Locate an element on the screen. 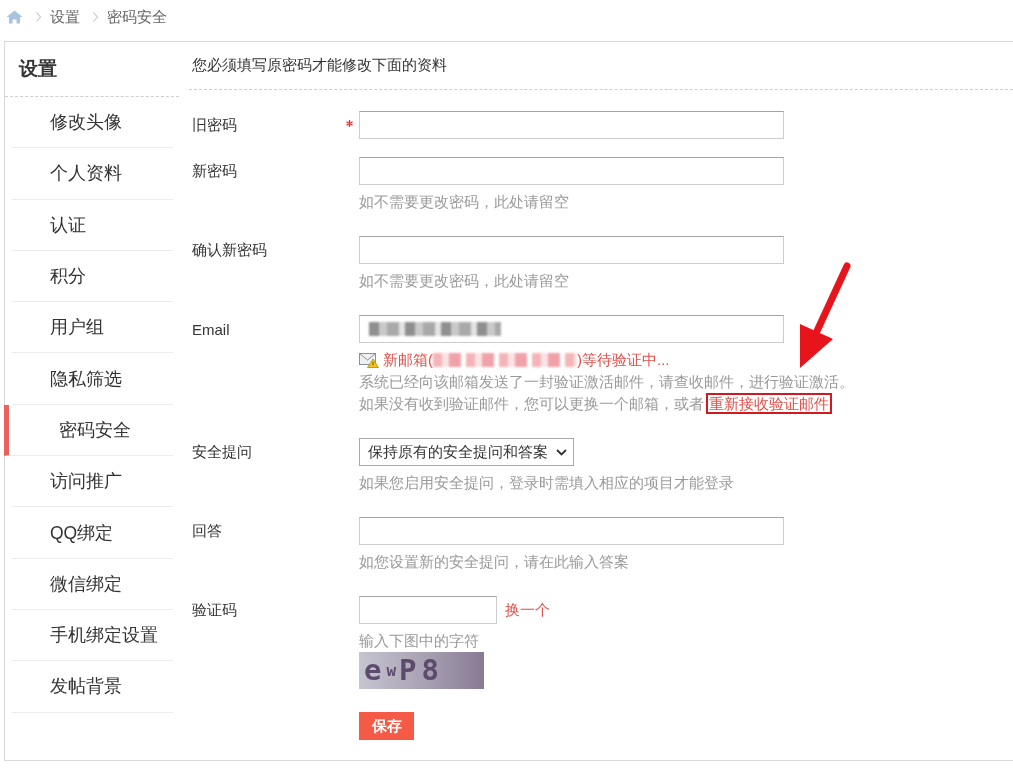  field-label: Email is located at coordinates (211, 329).